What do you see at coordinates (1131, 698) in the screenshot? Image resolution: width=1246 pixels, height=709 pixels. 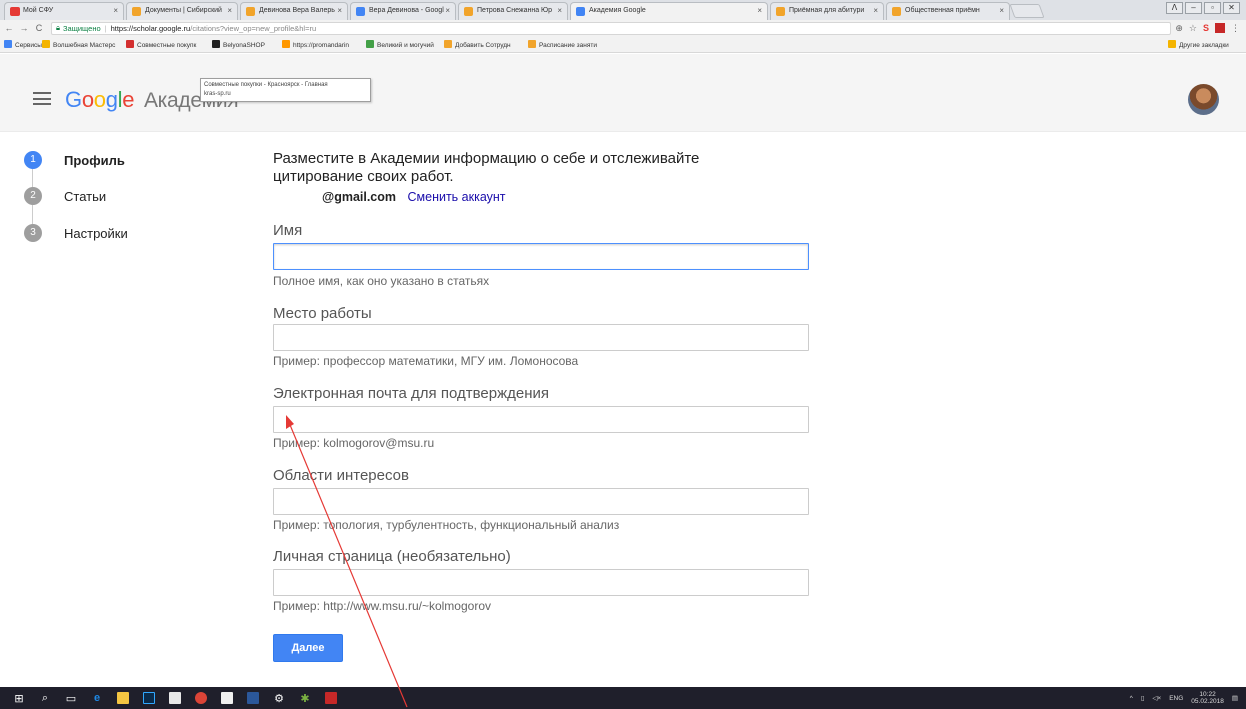 I see `chevron-up-icon: ^` at bounding box center [1131, 698].